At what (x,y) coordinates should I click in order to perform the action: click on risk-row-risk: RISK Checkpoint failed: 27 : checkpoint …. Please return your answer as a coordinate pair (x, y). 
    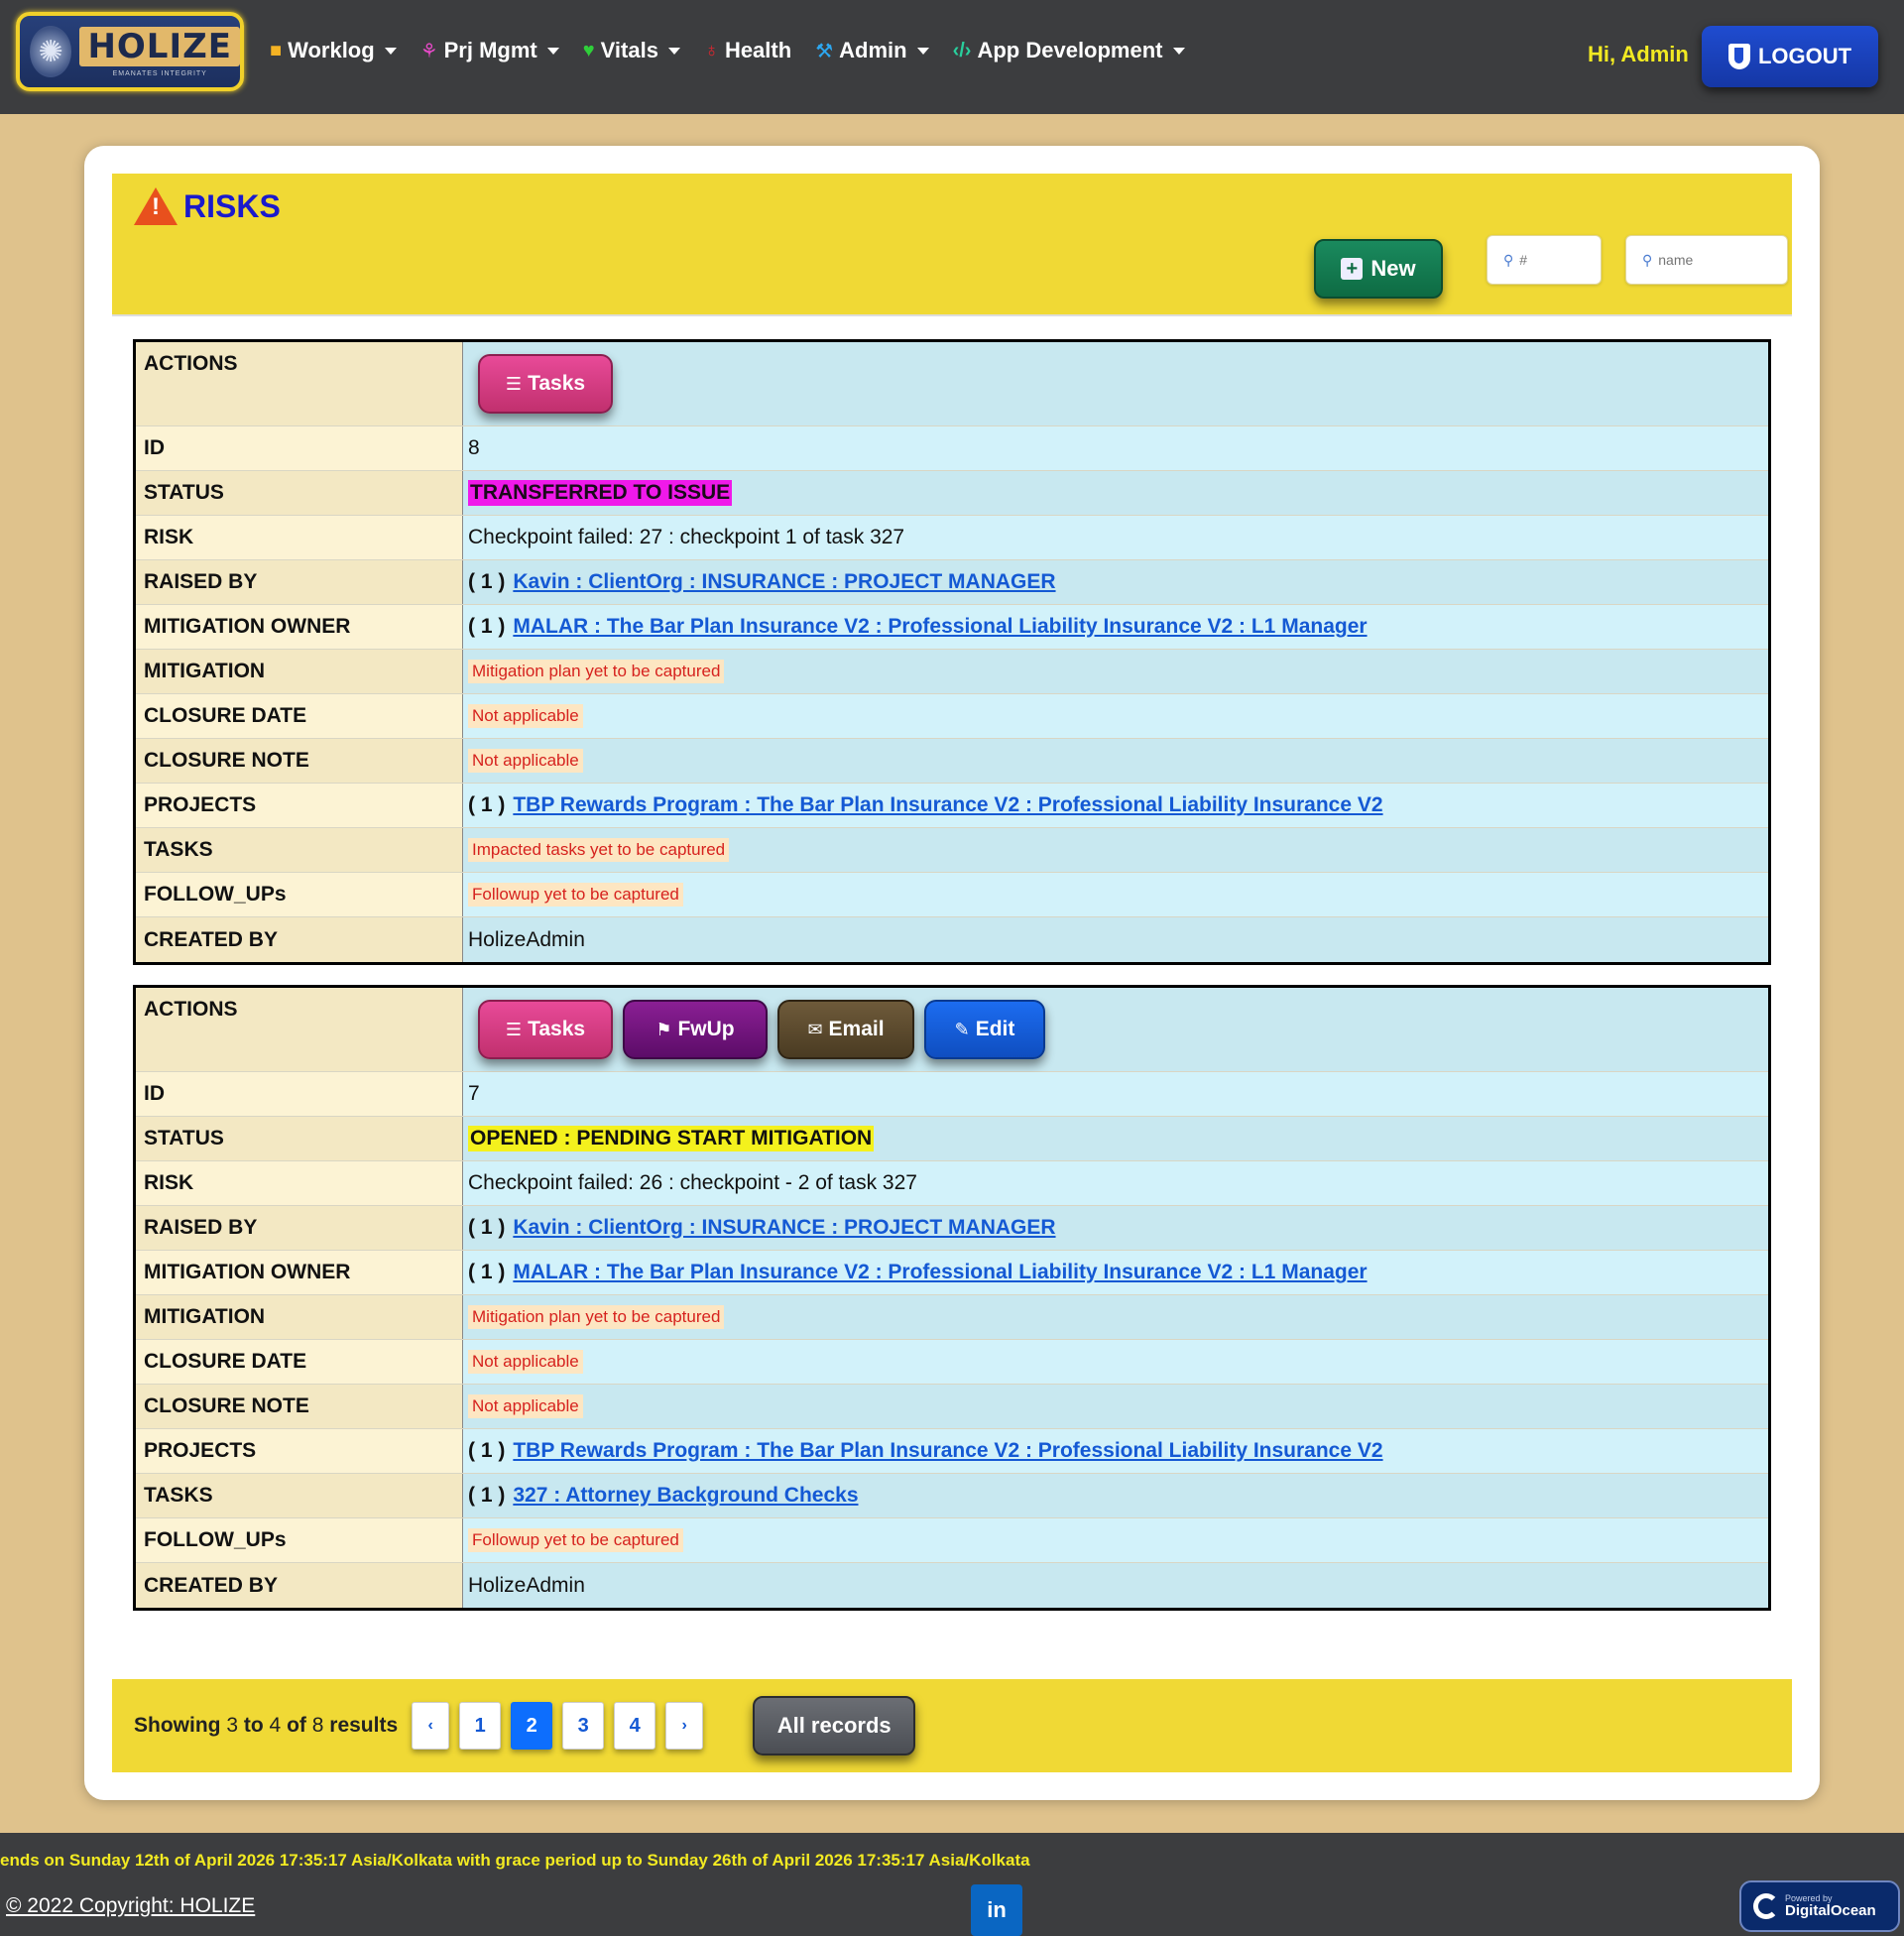
    Looking at the image, I should click on (952, 538).